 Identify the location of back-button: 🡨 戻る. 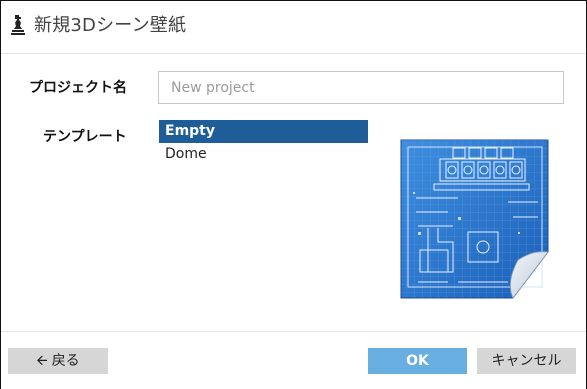
(58, 361).